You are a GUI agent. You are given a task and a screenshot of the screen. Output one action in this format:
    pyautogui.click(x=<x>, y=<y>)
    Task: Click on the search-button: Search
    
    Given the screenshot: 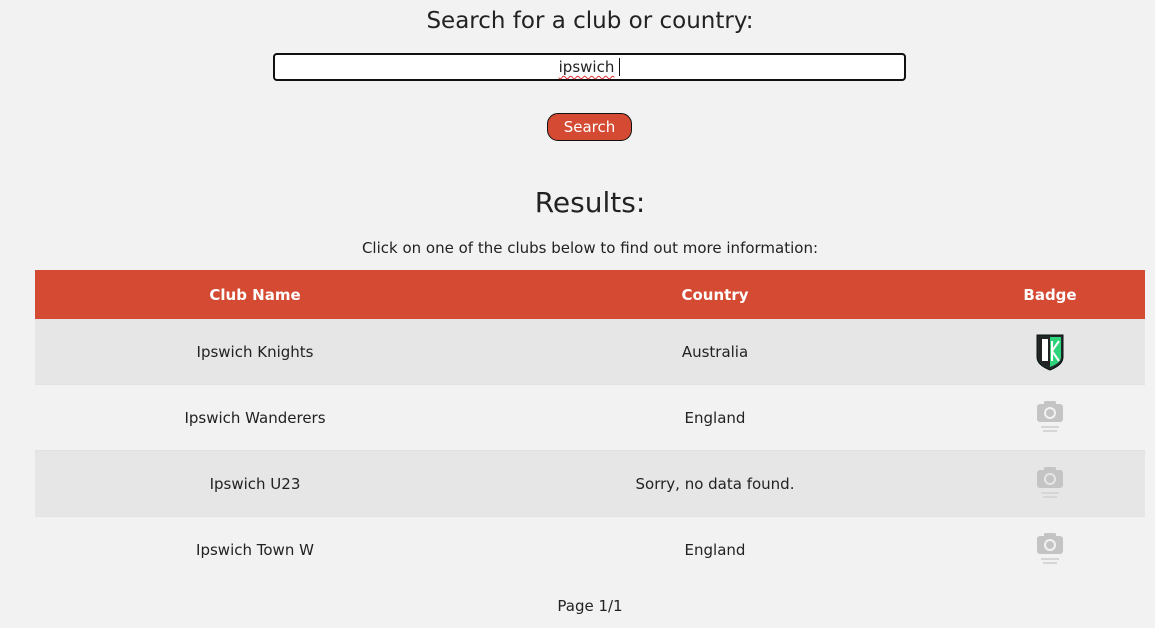 What is the action you would take?
    pyautogui.click(x=589, y=127)
    